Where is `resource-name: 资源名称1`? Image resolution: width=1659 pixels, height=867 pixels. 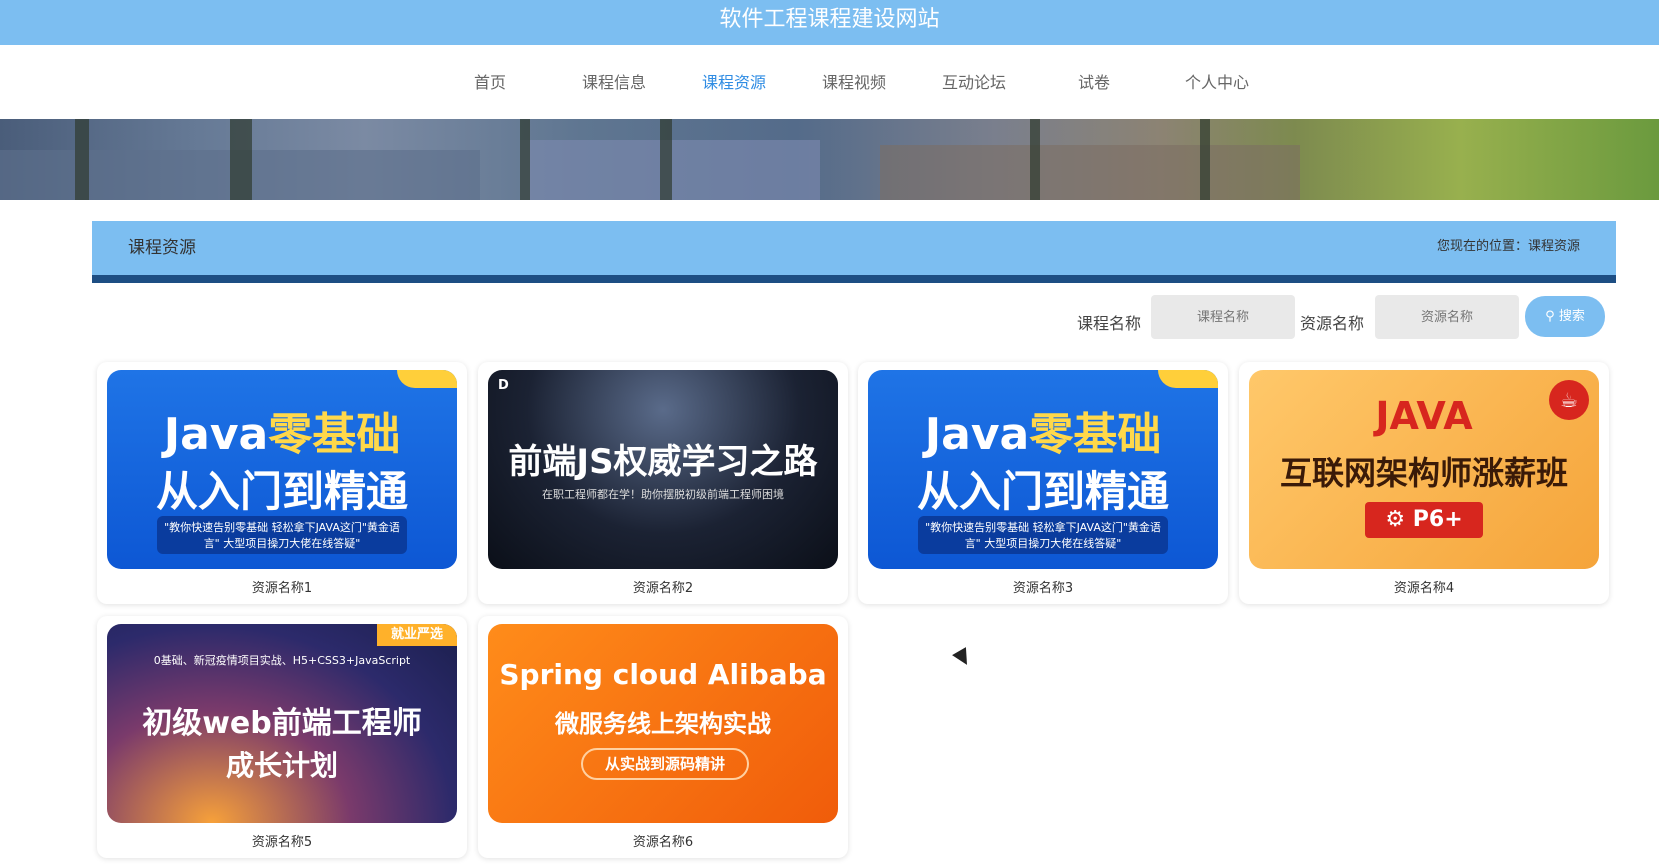
resource-name: 资源名称1 is located at coordinates (282, 588).